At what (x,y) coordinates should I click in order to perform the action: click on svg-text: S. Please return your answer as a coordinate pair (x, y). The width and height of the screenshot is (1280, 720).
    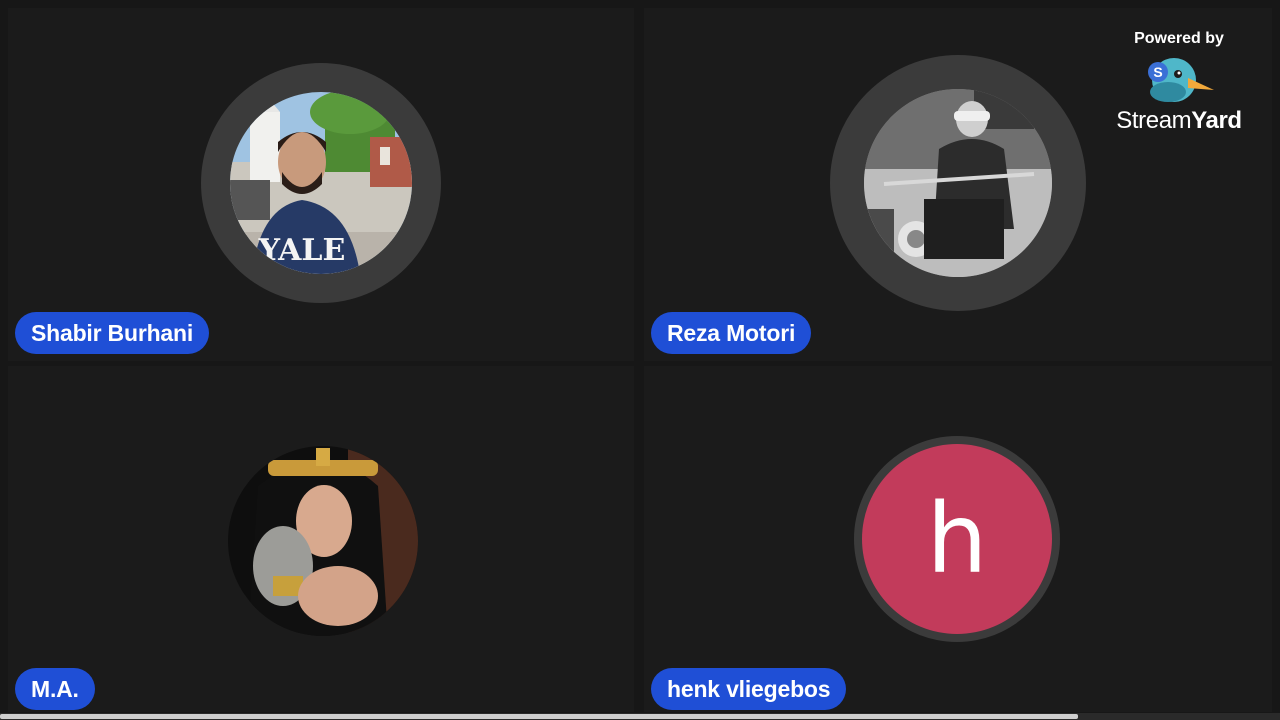
    Looking at the image, I should click on (1157, 72).